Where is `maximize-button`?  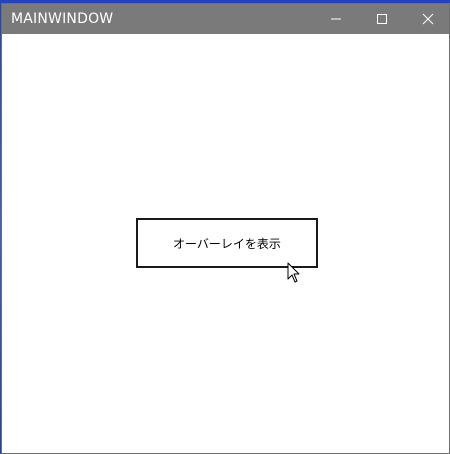 maximize-button is located at coordinates (382, 19).